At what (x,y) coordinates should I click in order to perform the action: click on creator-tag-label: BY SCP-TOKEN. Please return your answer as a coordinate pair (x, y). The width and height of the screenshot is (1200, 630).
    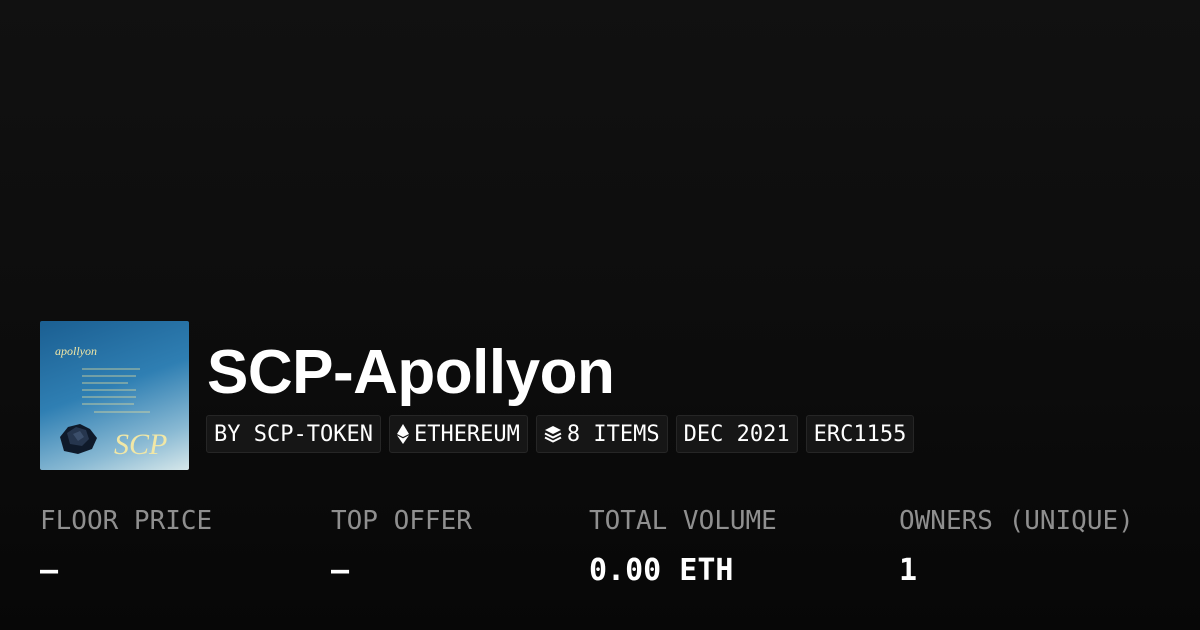
    Looking at the image, I should click on (293, 434).